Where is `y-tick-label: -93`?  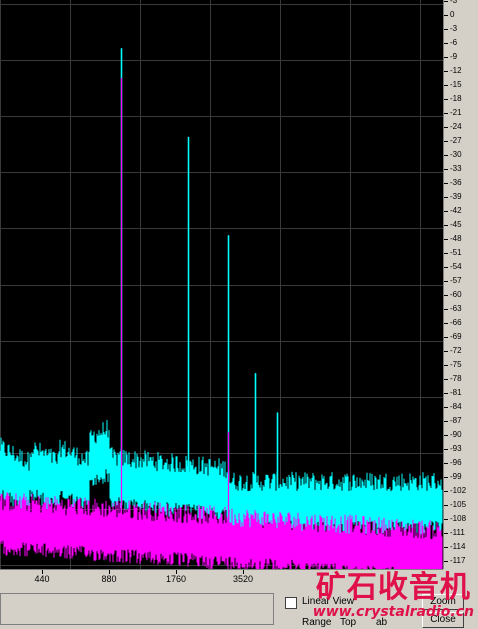
y-tick-label: -93 is located at coordinates (456, 448).